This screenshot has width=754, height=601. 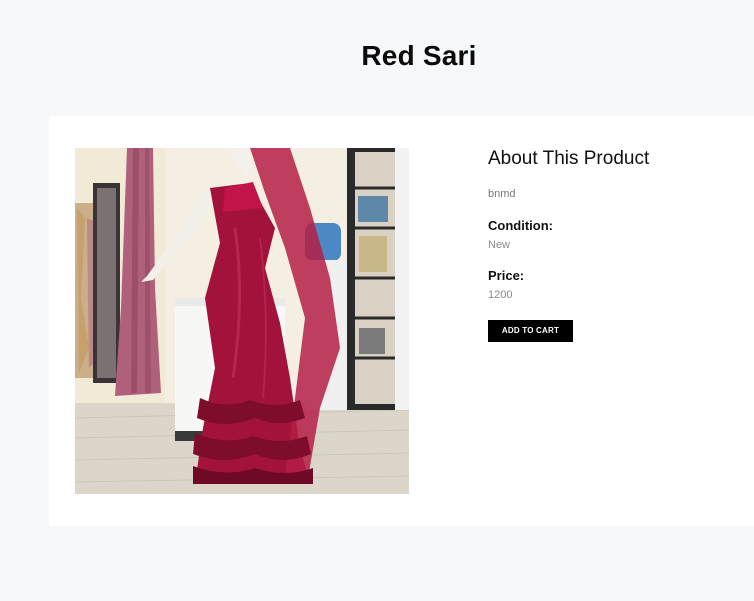 What do you see at coordinates (499, 245) in the screenshot?
I see `condition-value: New` at bounding box center [499, 245].